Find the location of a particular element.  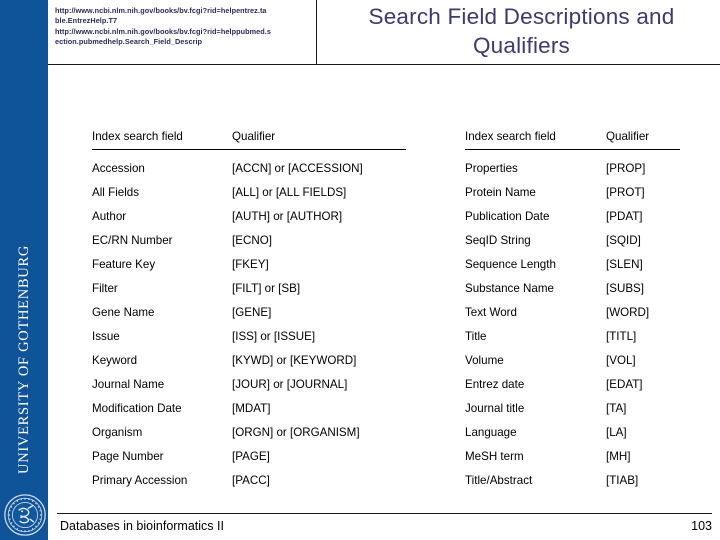

cell-index-search-field: All Fields is located at coordinates (116, 192).